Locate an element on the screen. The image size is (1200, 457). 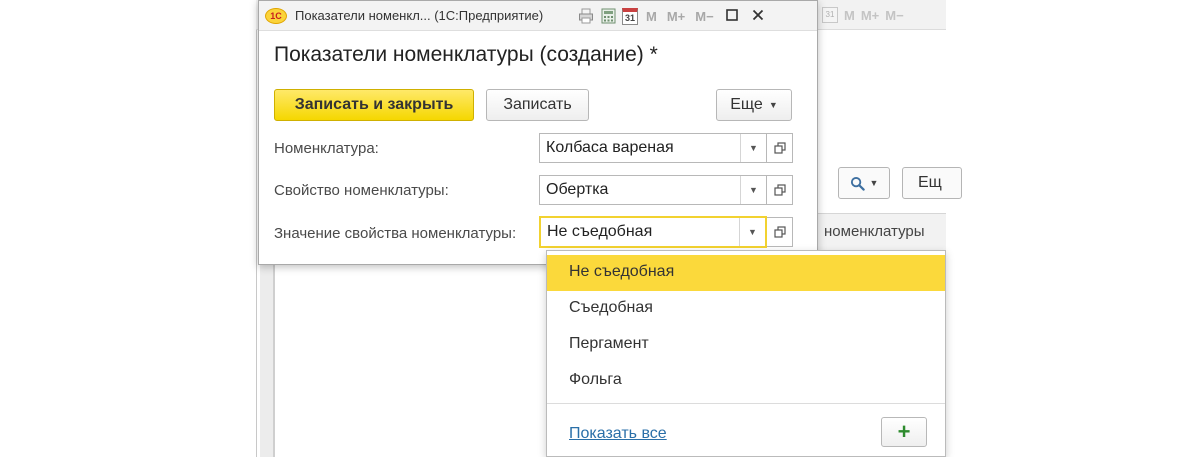
nomenclature-dropdown-button: ▼ is located at coordinates (753, 148).